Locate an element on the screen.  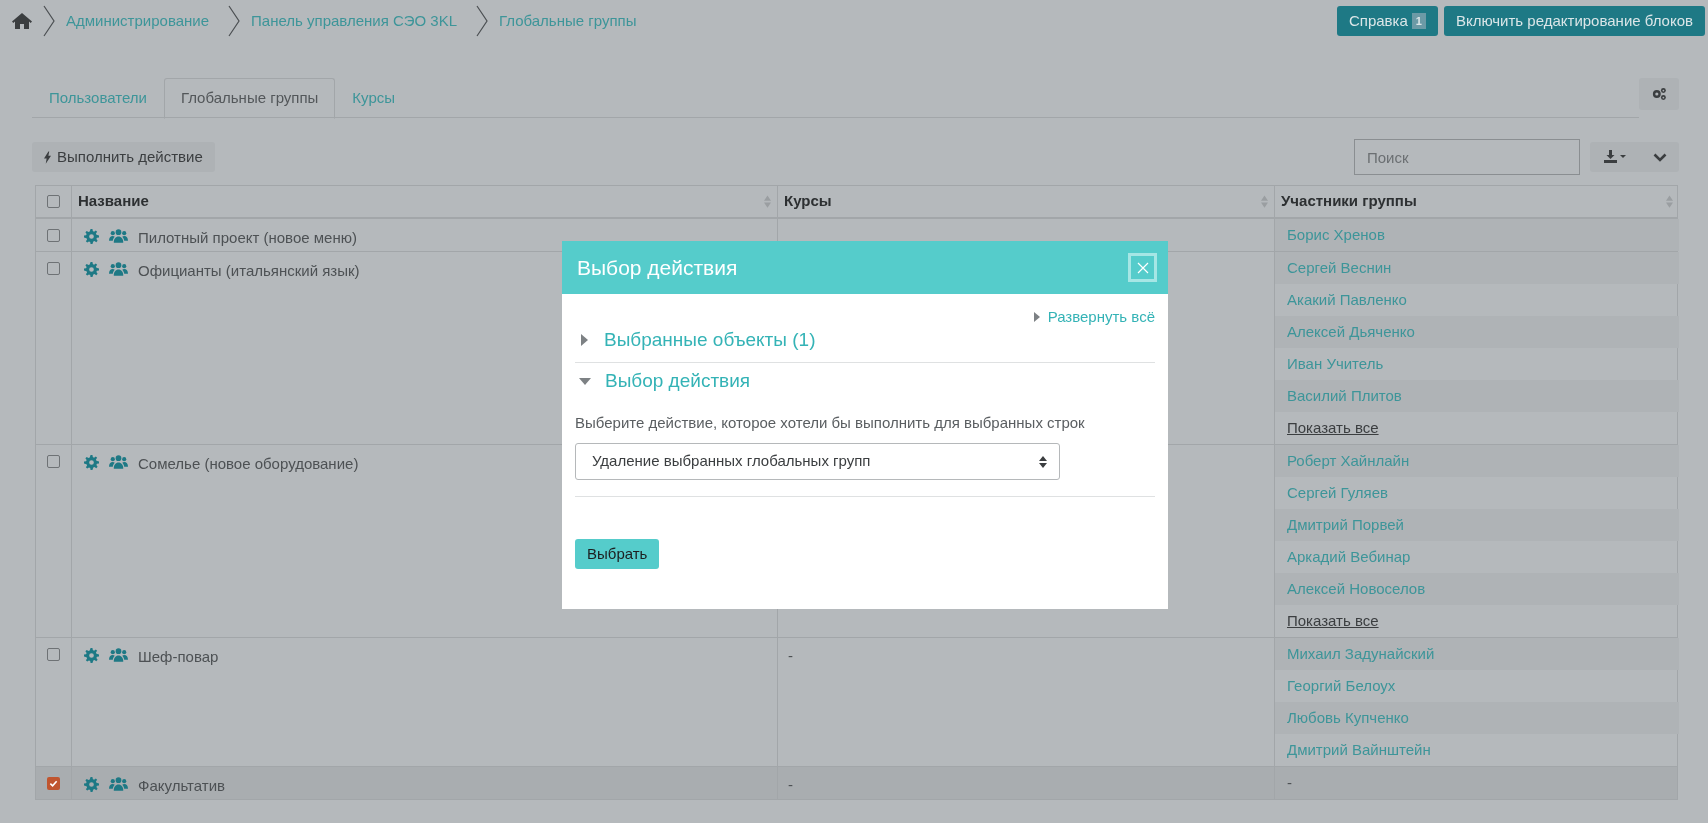
member-link: Иван Учитель is located at coordinates (1335, 364).